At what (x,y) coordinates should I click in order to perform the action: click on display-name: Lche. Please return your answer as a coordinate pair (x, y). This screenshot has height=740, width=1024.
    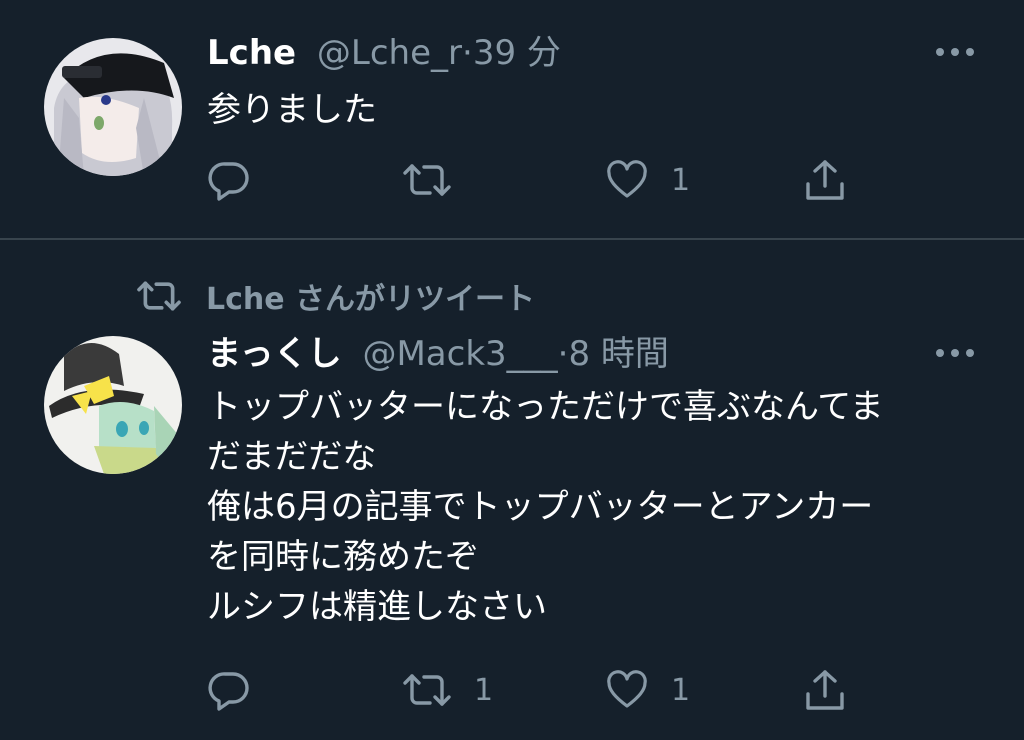
    Looking at the image, I should click on (251, 53).